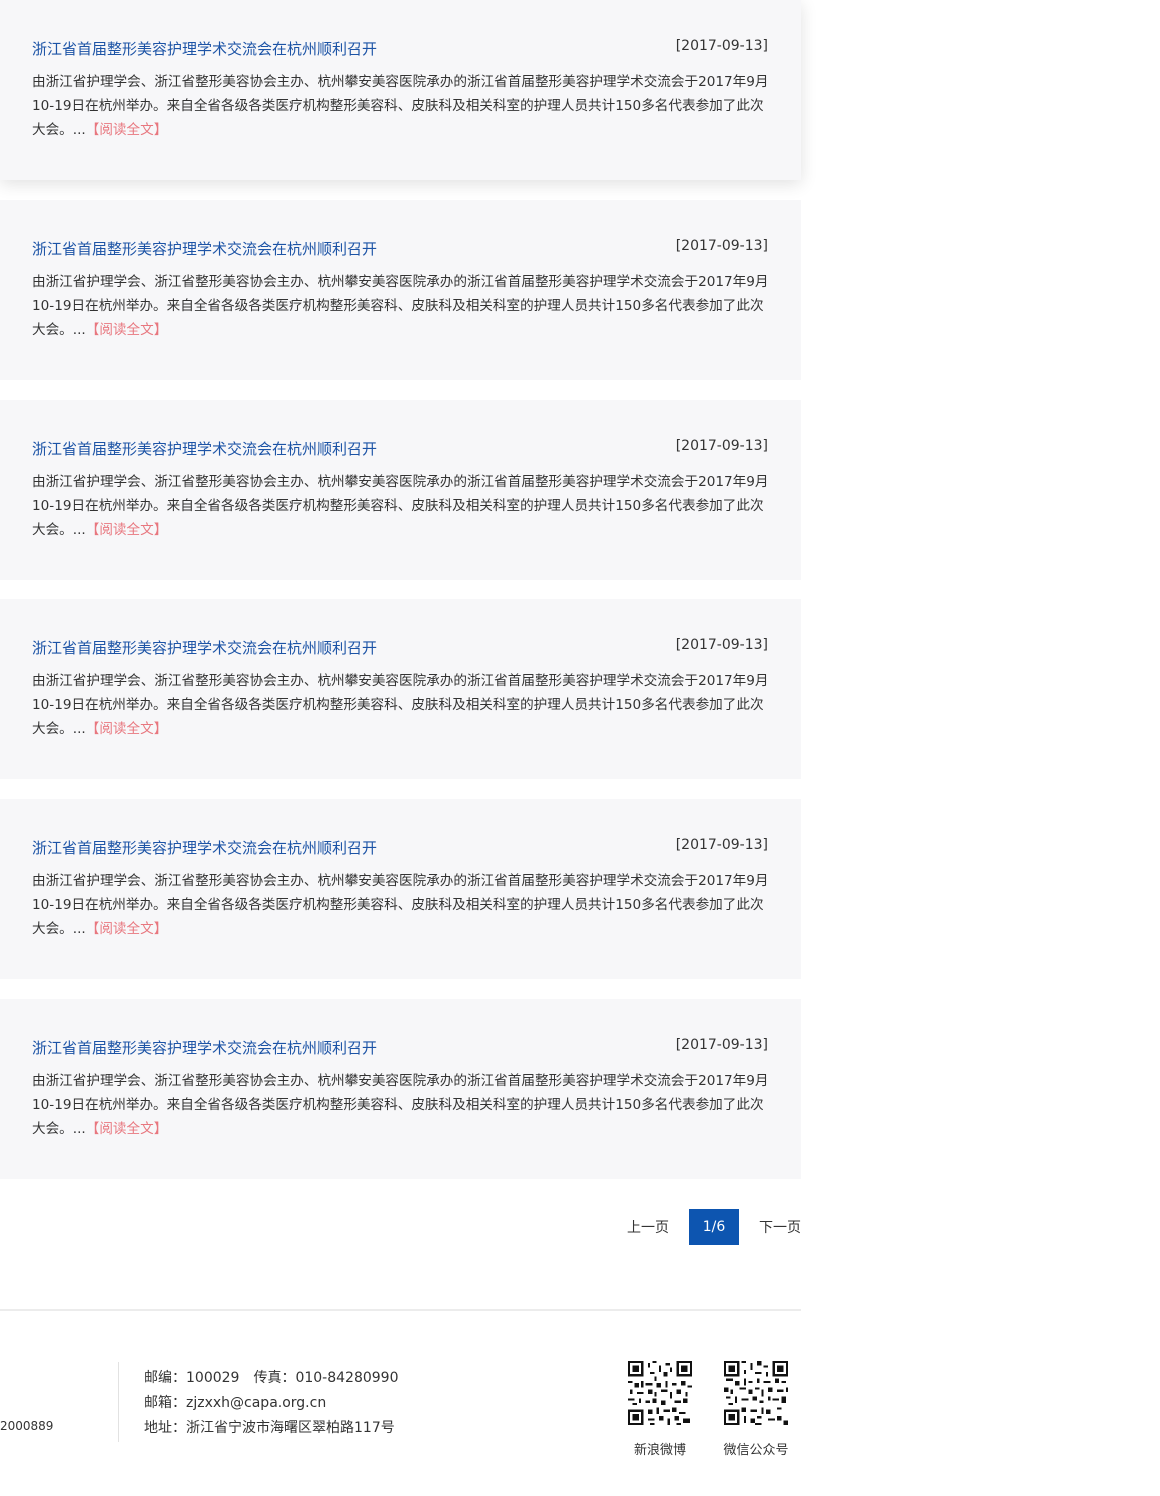  I want to click on qr-weibo: 新浪微博, so click(660, 1409).